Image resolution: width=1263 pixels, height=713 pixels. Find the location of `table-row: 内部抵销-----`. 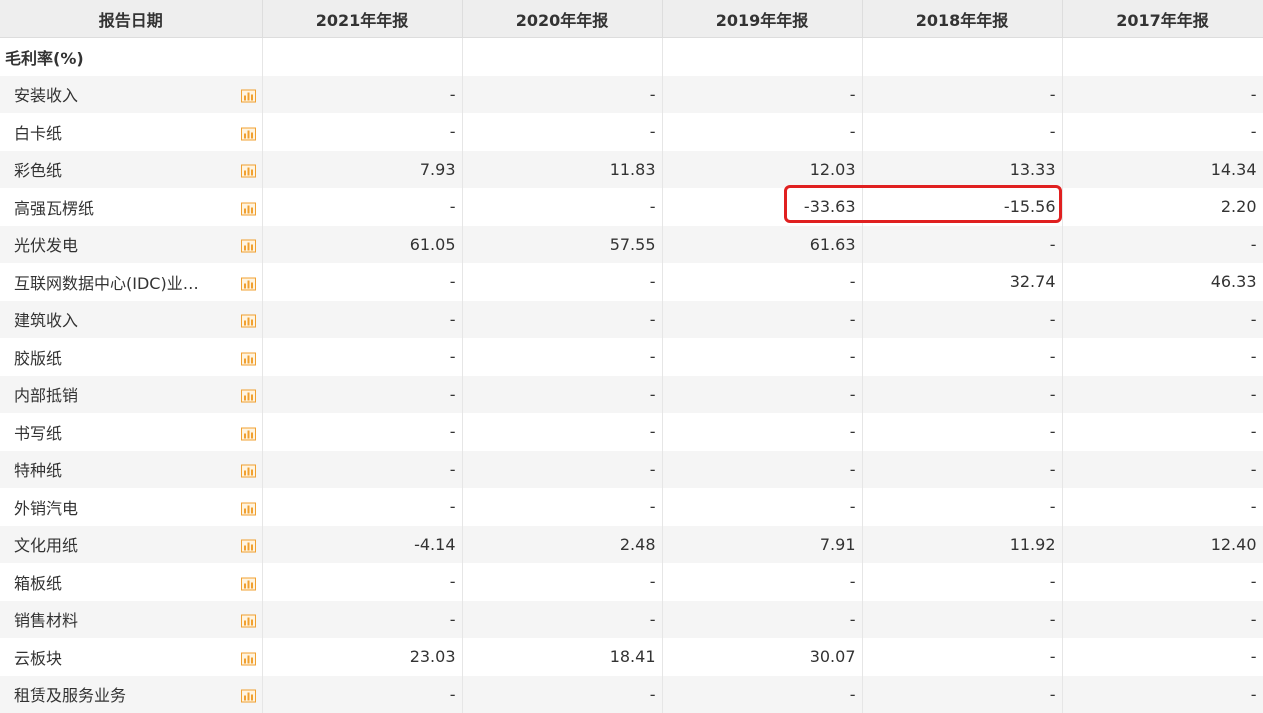

table-row: 内部抵销----- is located at coordinates (631, 395).